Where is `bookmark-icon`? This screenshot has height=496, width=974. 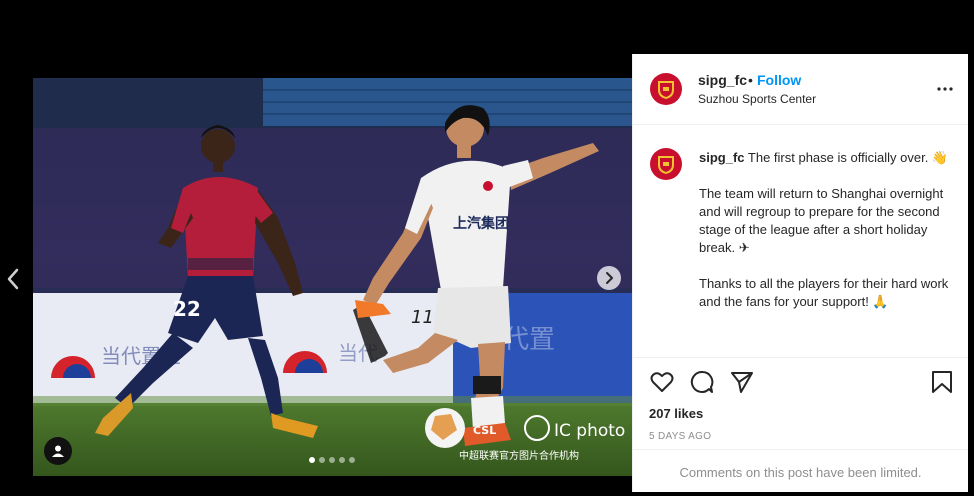
bookmark-icon is located at coordinates (942, 382).